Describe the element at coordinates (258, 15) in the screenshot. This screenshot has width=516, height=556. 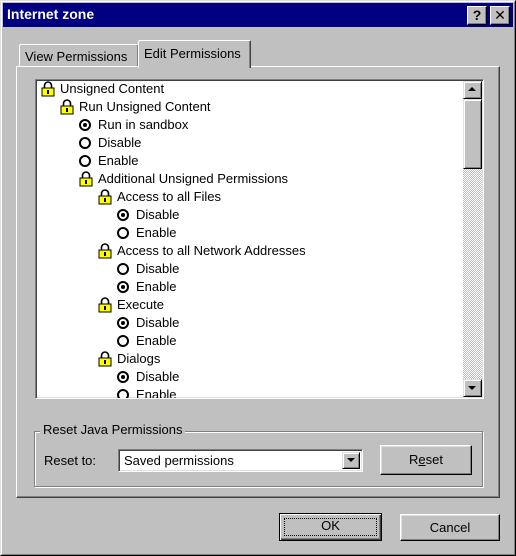
I see `title-bar: Internet zone ? ✕` at that location.